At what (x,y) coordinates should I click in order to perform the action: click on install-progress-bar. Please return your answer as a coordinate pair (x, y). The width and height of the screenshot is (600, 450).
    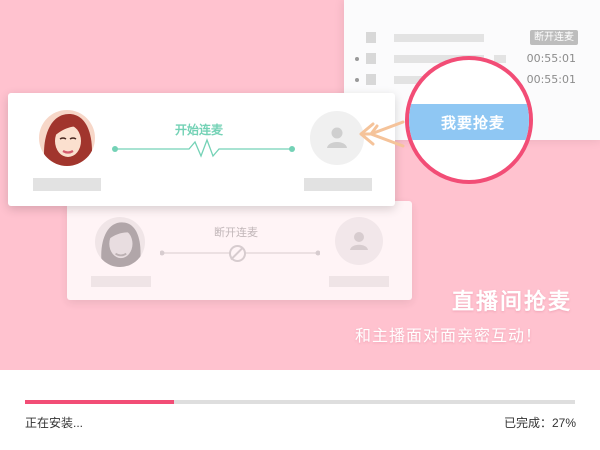
    Looking at the image, I should click on (300, 402).